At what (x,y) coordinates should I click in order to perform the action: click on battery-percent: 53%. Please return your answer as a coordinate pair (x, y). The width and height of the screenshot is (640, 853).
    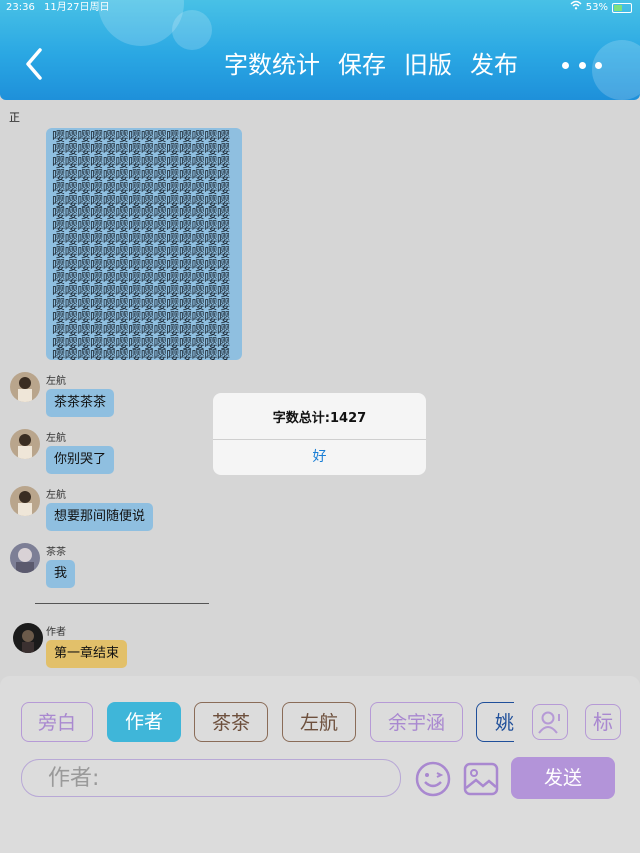
    Looking at the image, I should click on (596, 7).